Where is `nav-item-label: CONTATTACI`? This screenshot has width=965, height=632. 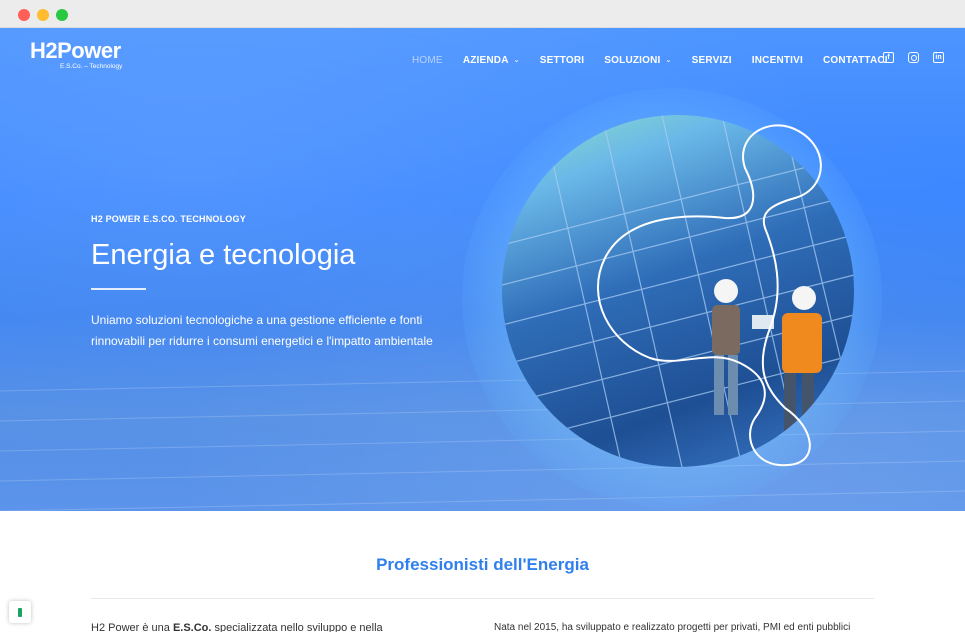
nav-item-label: CONTATTACI is located at coordinates (855, 60).